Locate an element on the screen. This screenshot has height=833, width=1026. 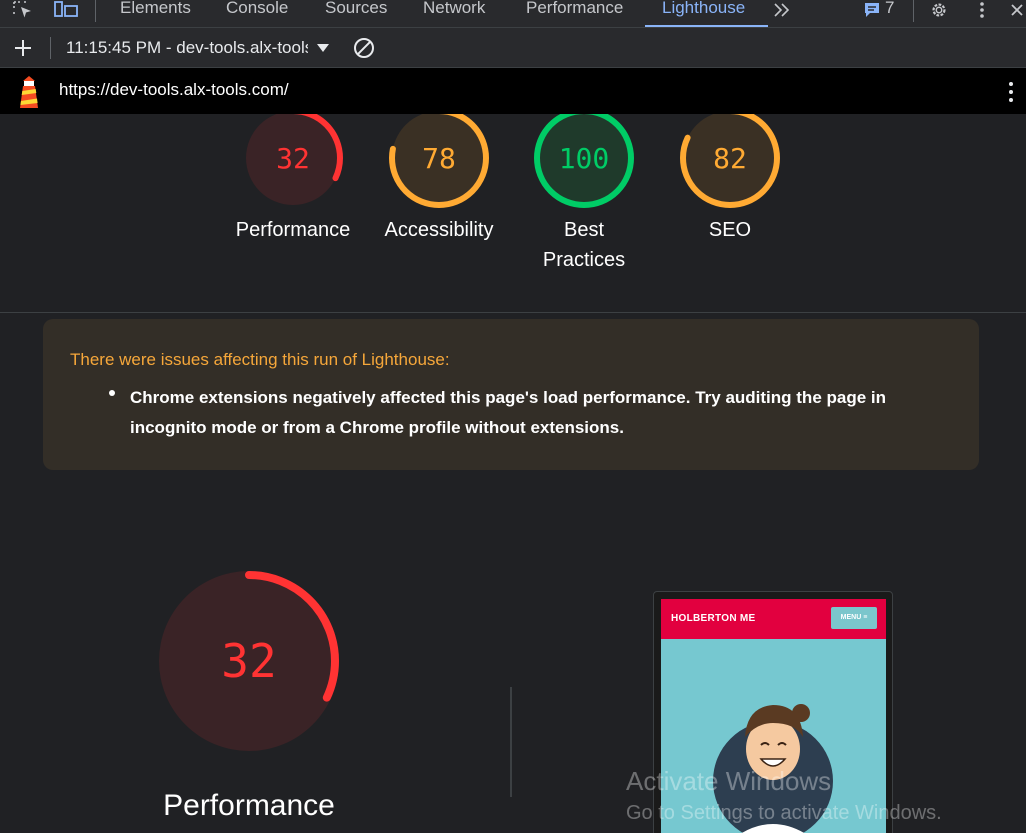
report-url-bar: https://dev-tools.alx-tools.com/ is located at coordinates (513, 91).